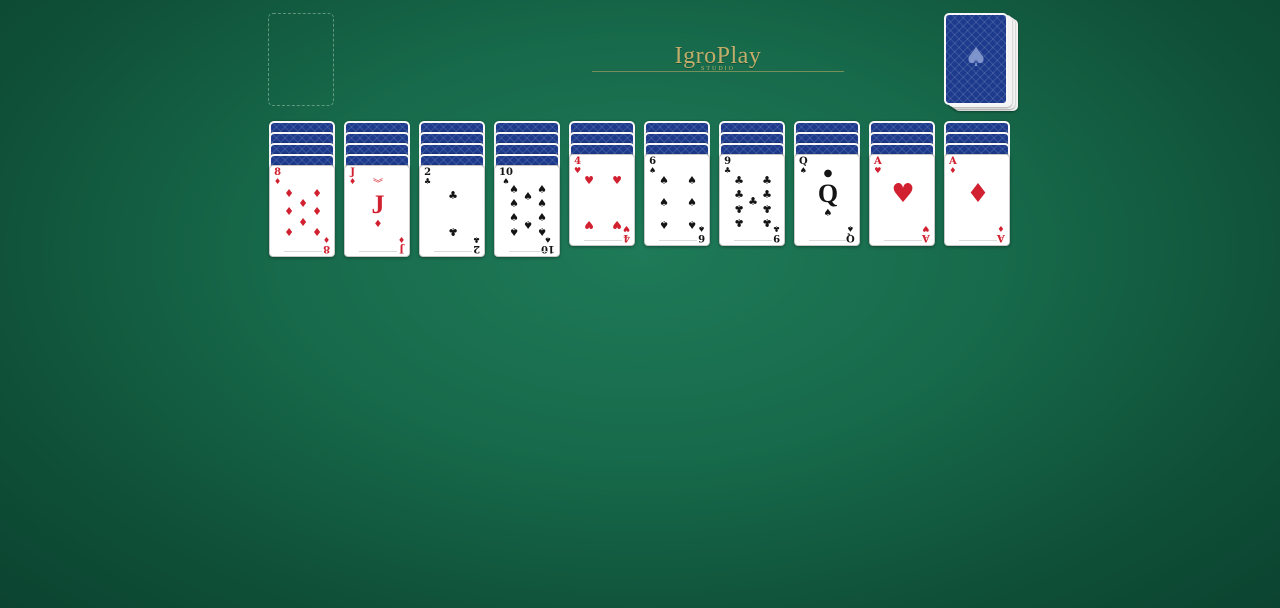  Describe the element at coordinates (527, 211) in the screenshot. I see `face-up-card: 10 ♠ 10 ♠ ♠ ♠ ♠ ♠ ♠ ♠ ♠ ♠ ♠ ♠` at that location.